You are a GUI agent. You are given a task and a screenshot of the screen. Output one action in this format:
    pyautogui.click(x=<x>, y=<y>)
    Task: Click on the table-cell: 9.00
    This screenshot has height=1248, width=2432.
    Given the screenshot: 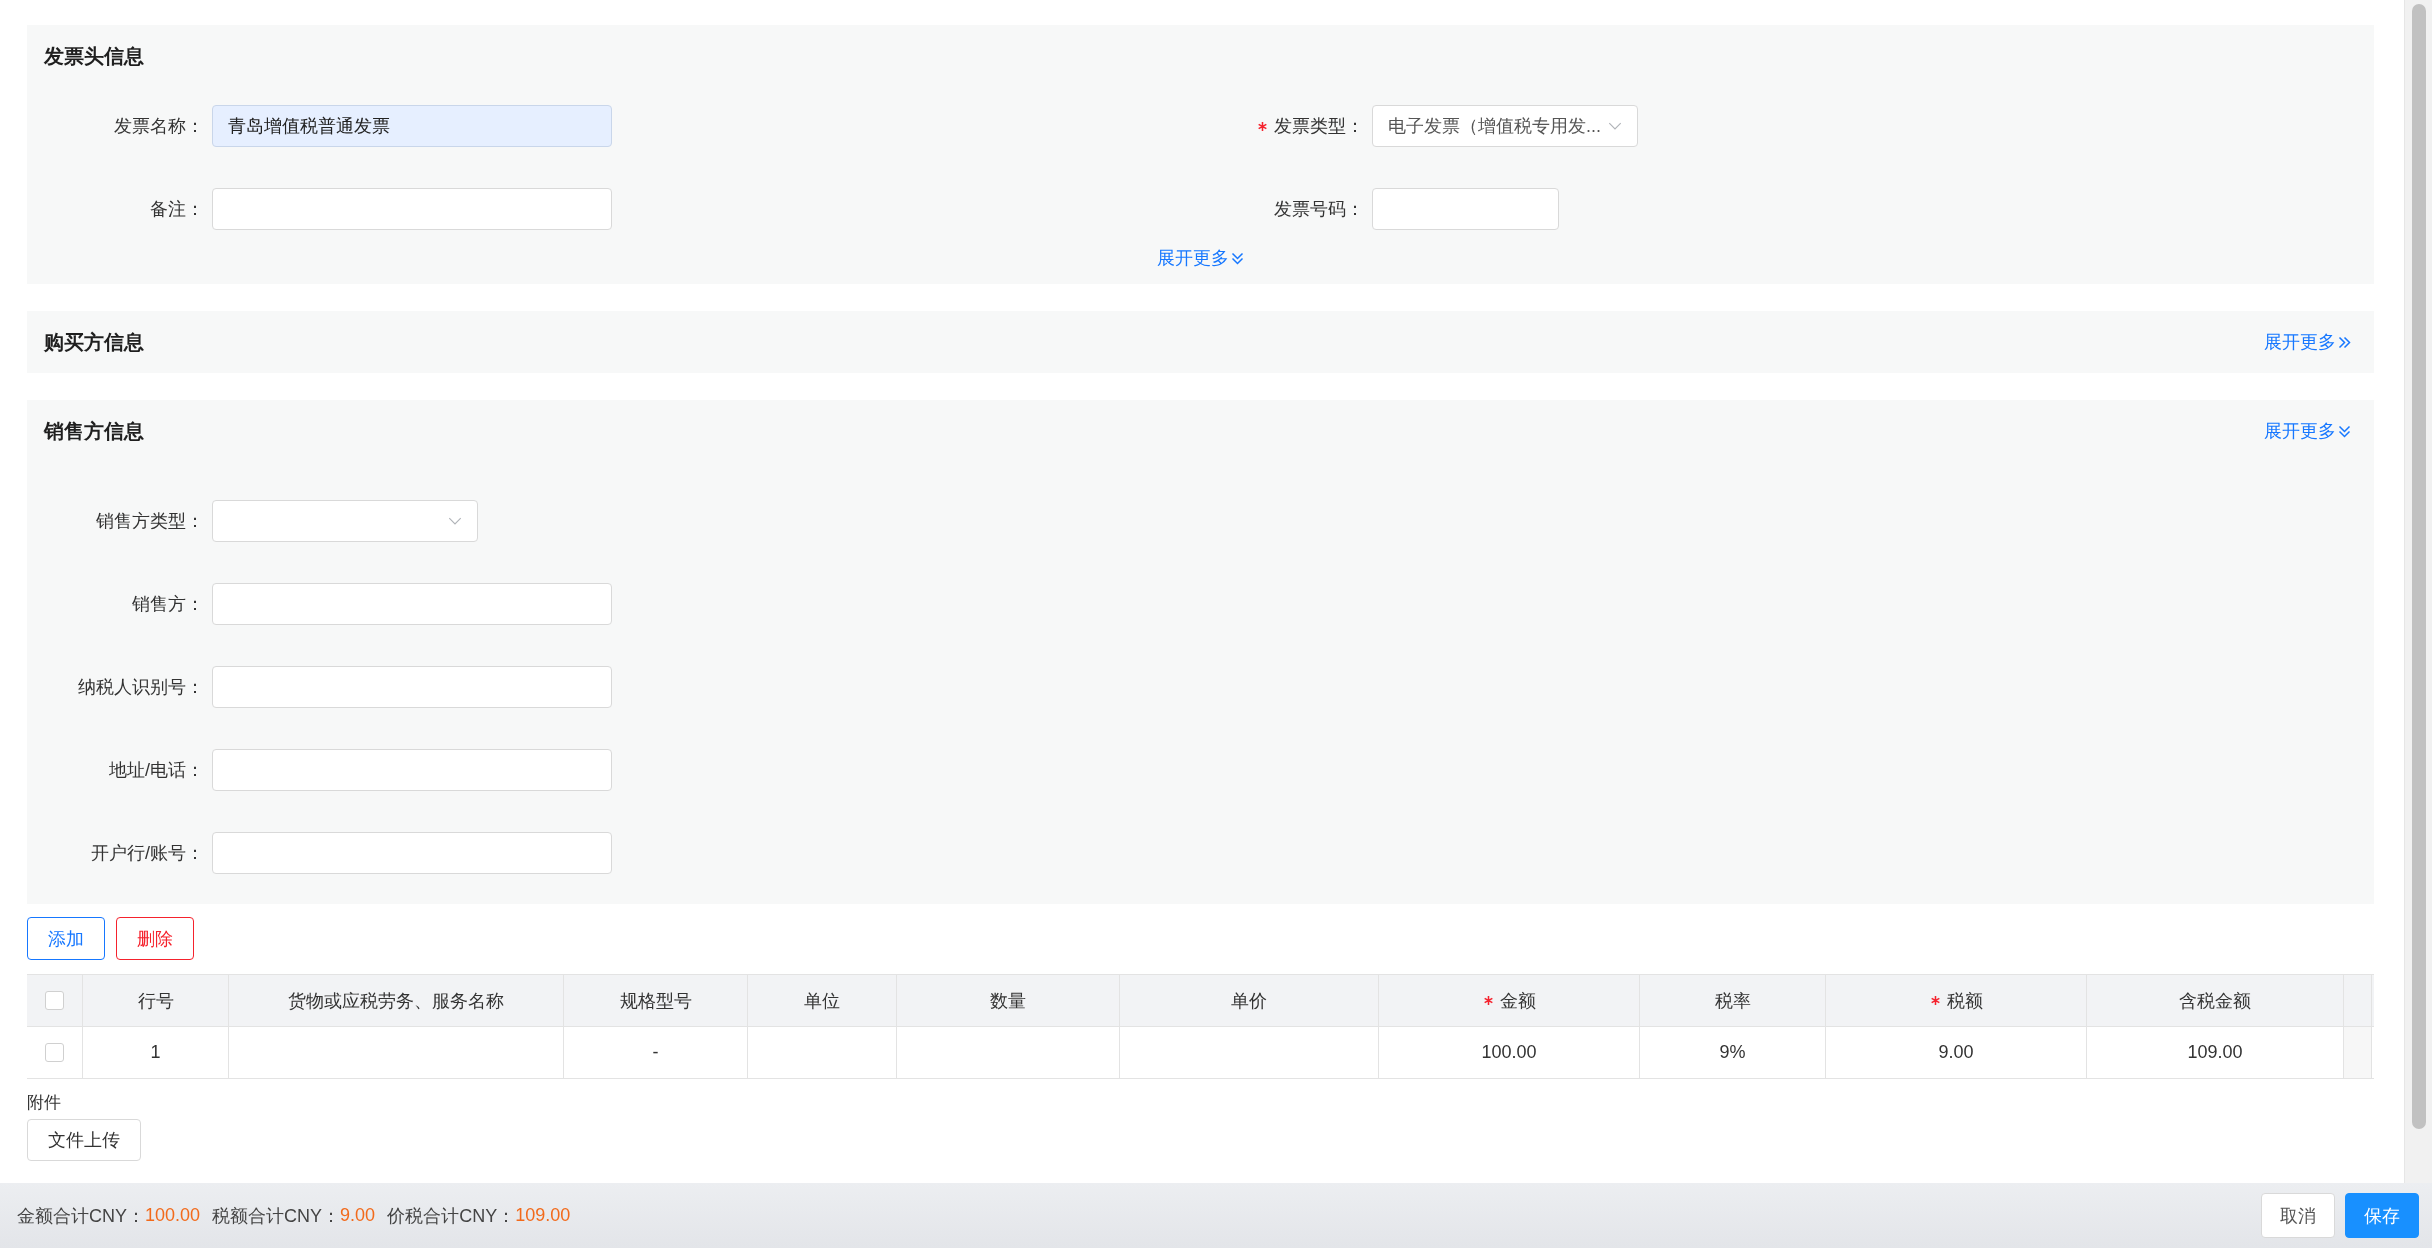 What is the action you would take?
    pyautogui.click(x=1956, y=1052)
    